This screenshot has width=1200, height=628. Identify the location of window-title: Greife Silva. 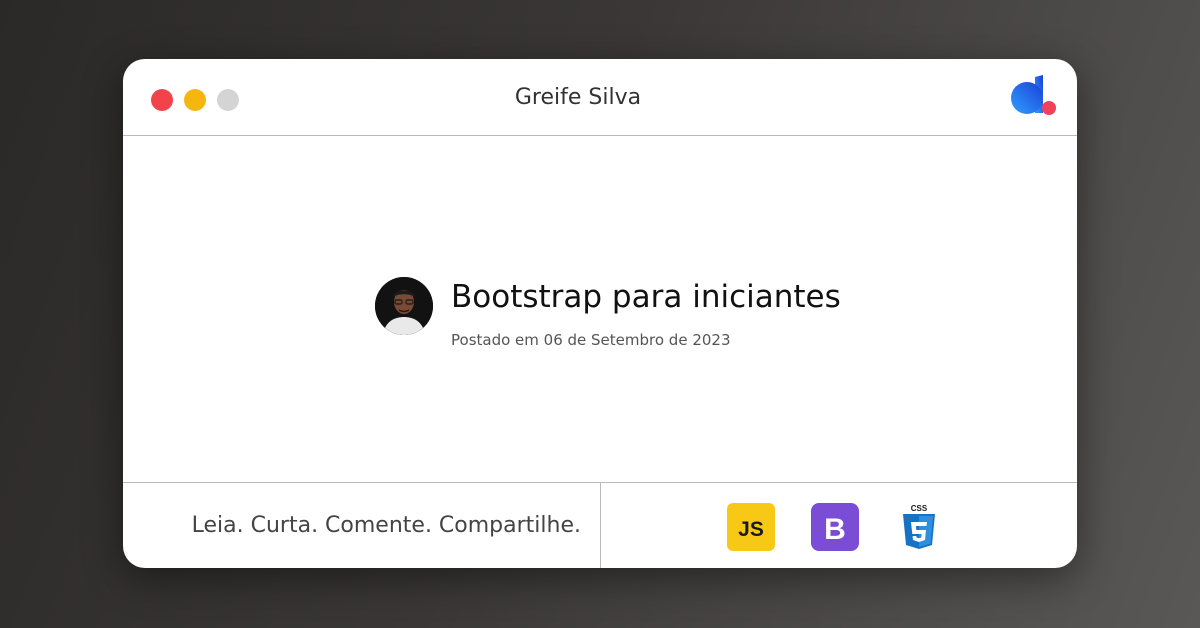
(578, 97).